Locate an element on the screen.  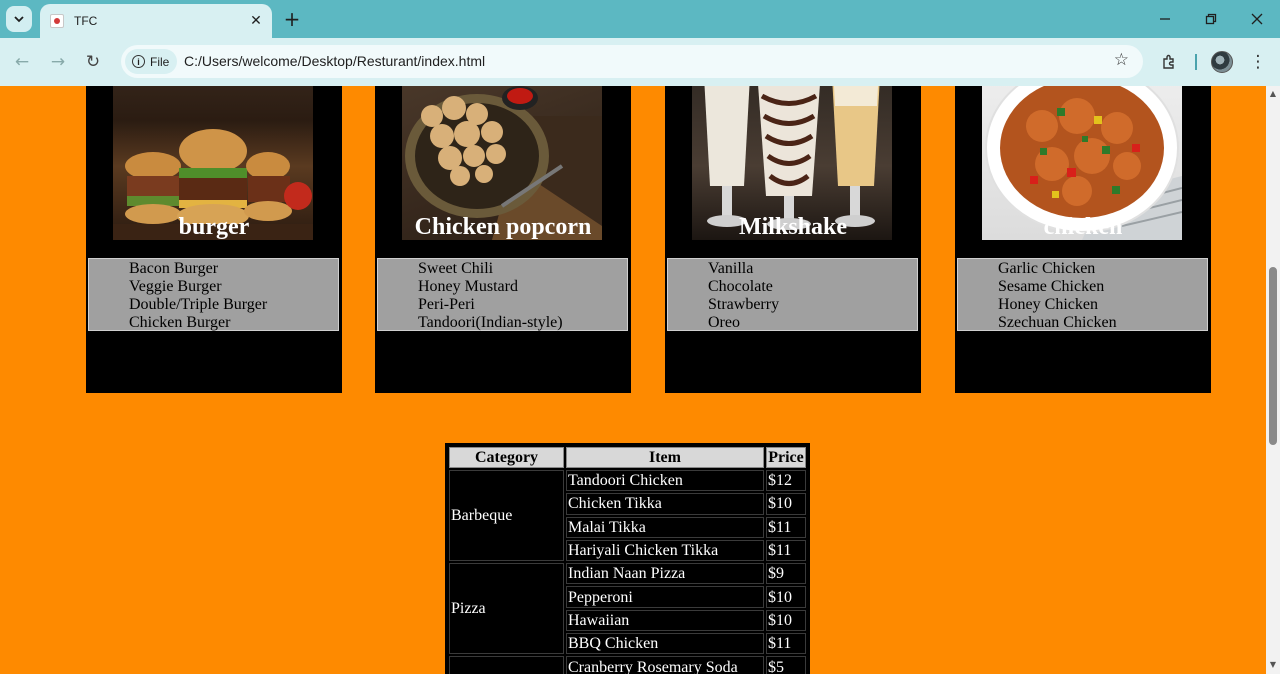
list-item: Strawberry is located at coordinates (744, 304).